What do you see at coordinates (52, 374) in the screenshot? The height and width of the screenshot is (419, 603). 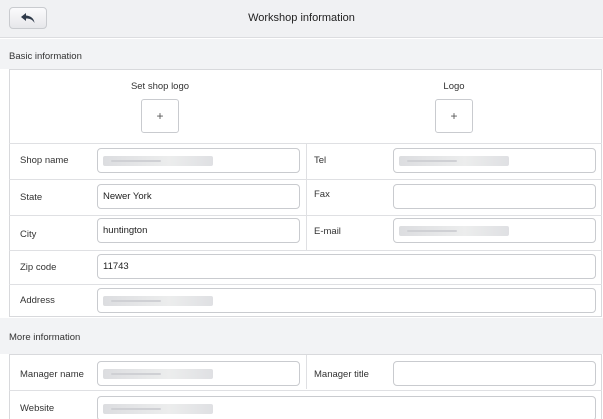 I see `manager-name-label: Manager name` at bounding box center [52, 374].